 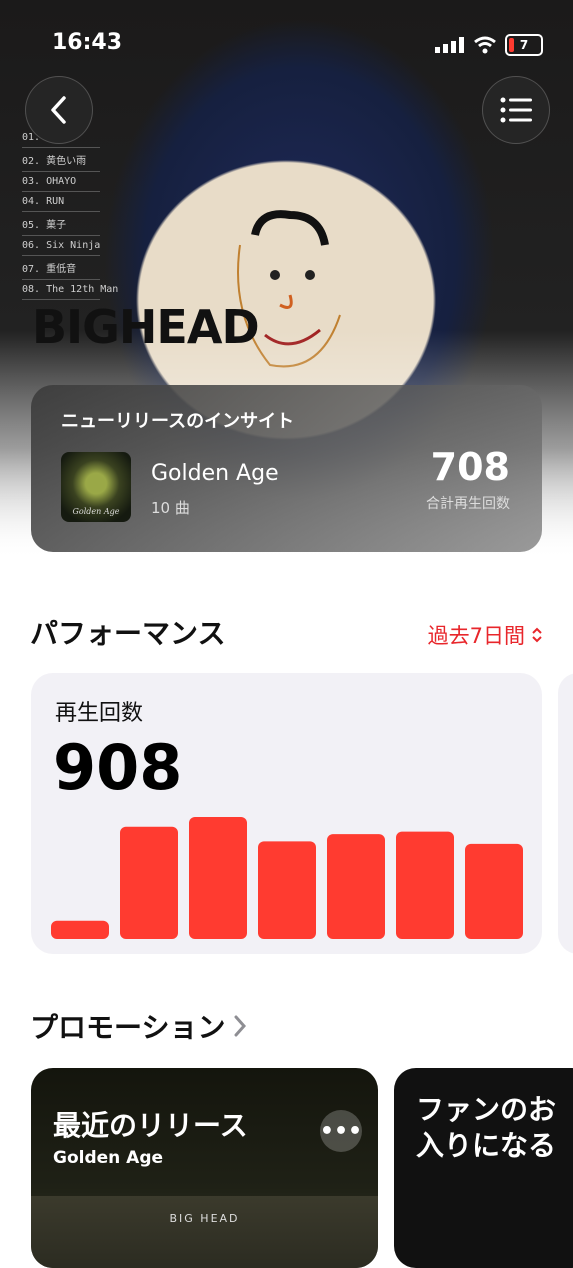 What do you see at coordinates (146, 327) in the screenshot?
I see `artist-name: BIGHEAD` at bounding box center [146, 327].